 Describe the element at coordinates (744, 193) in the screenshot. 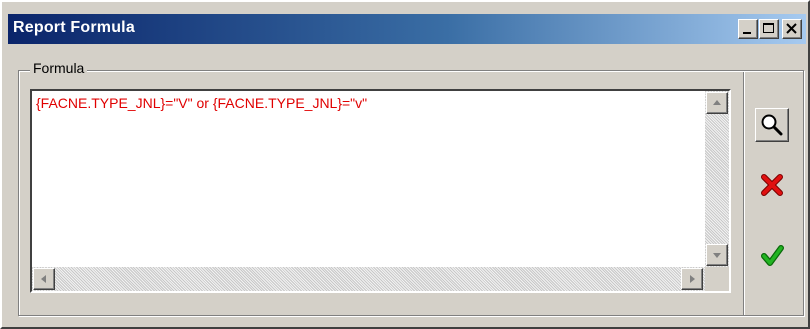

I see `toolbar-divider` at that location.